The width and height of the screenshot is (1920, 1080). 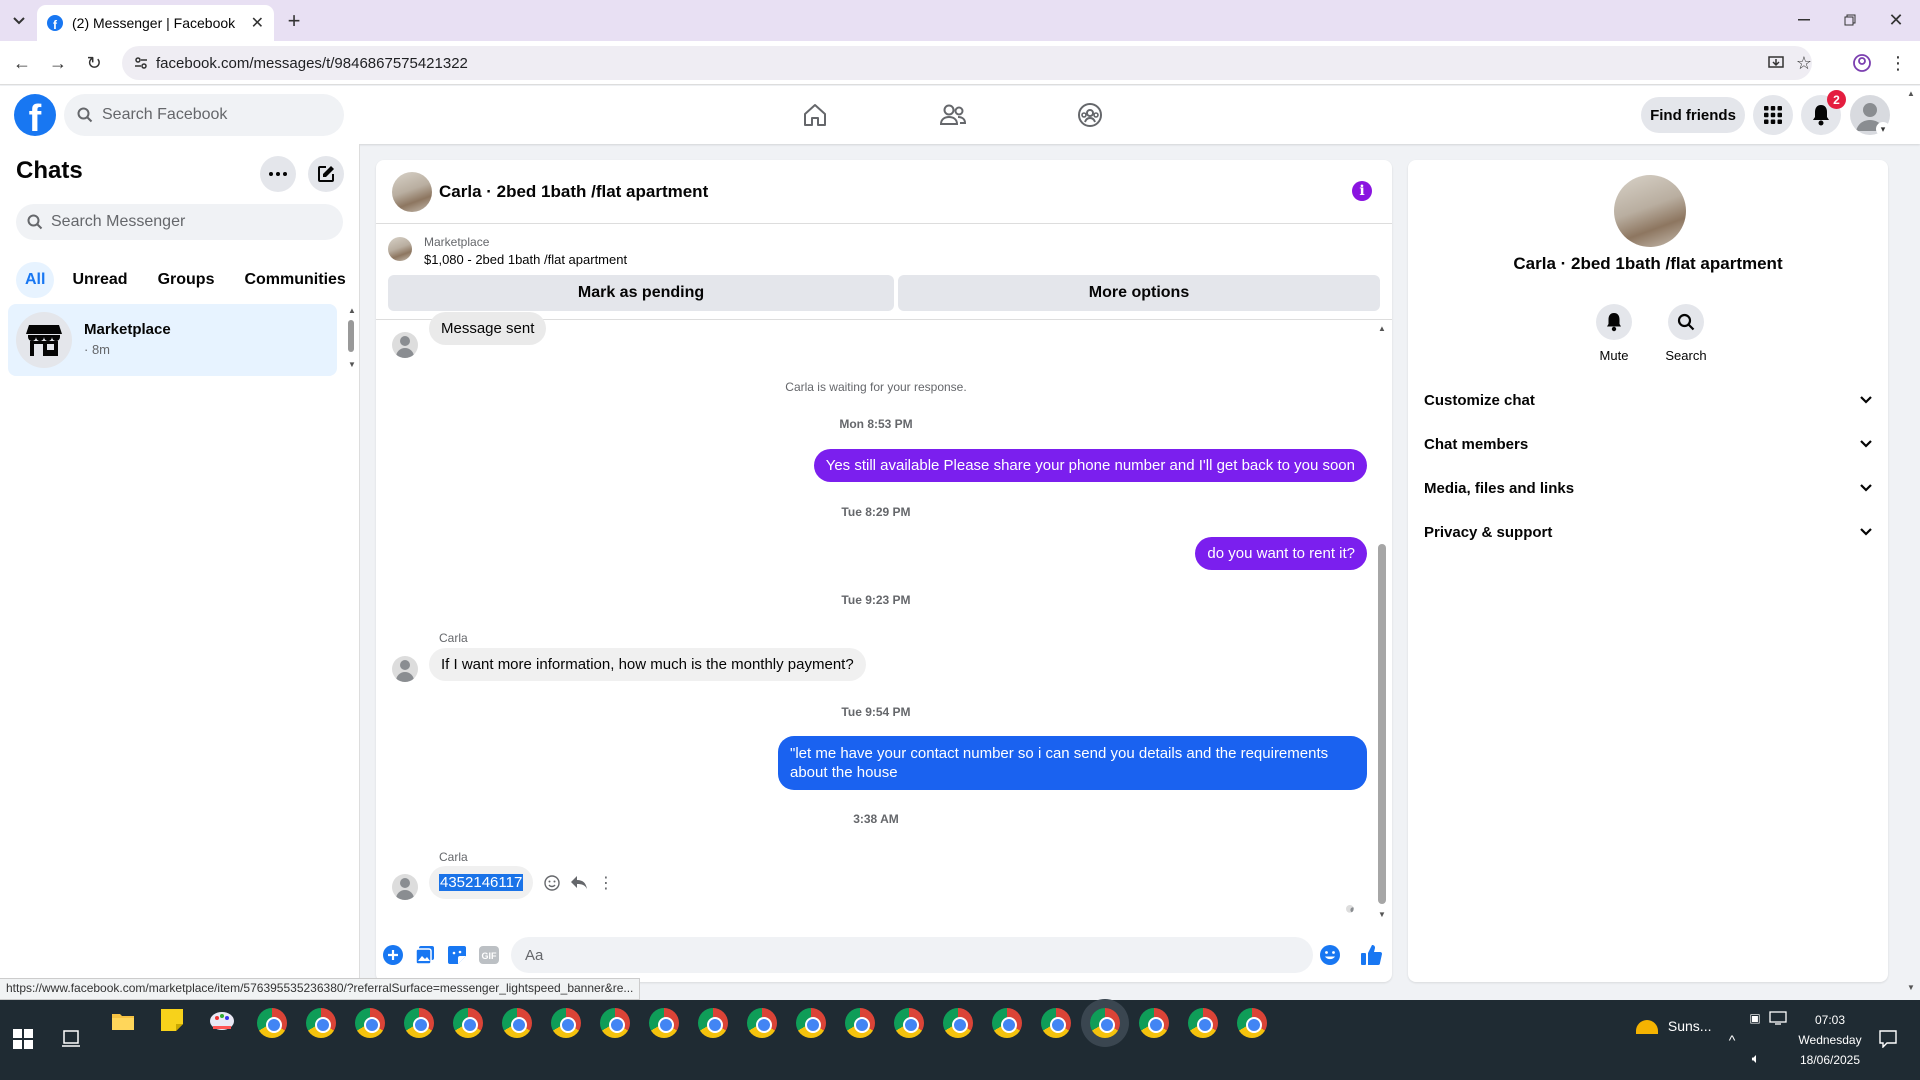 What do you see at coordinates (257, 23) in the screenshot?
I see `close-tab-icon: ✕` at bounding box center [257, 23].